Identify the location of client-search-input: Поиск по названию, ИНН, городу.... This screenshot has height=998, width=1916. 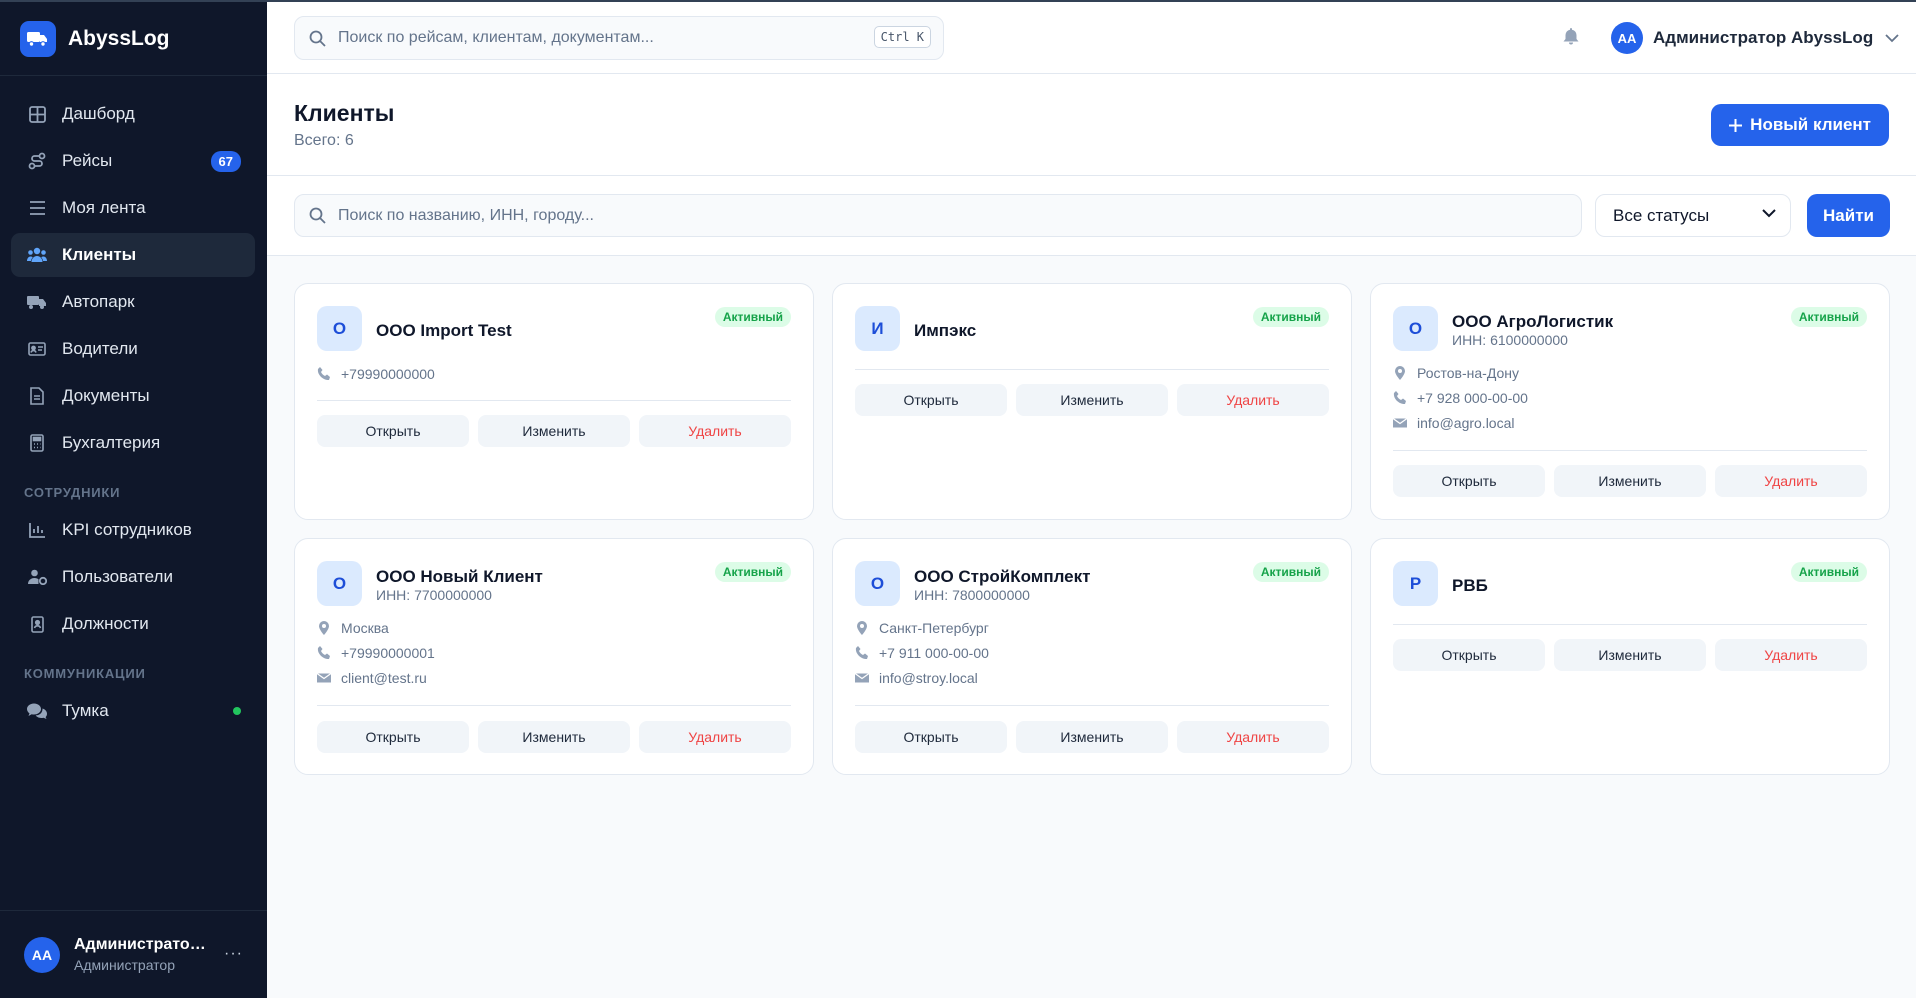
(938, 215).